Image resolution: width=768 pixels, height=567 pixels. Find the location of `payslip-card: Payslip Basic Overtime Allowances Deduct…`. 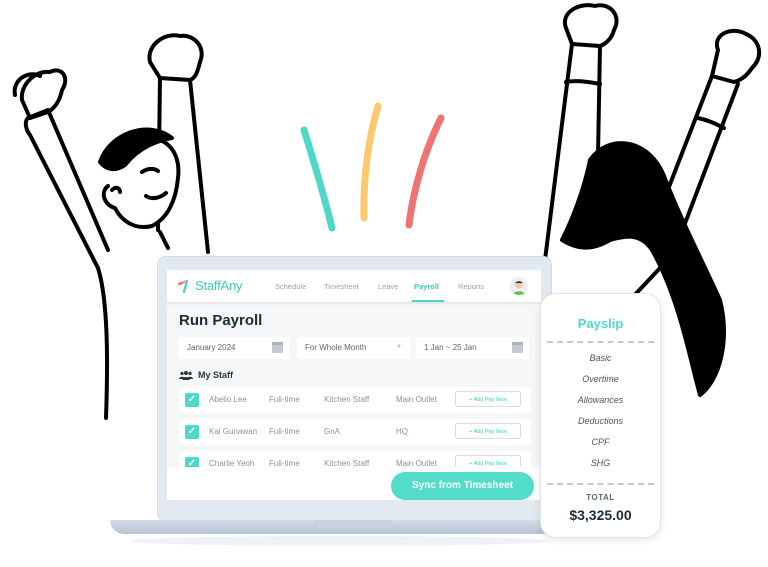

payslip-card: Payslip Basic Overtime Allowances Deduct… is located at coordinates (600, 415).